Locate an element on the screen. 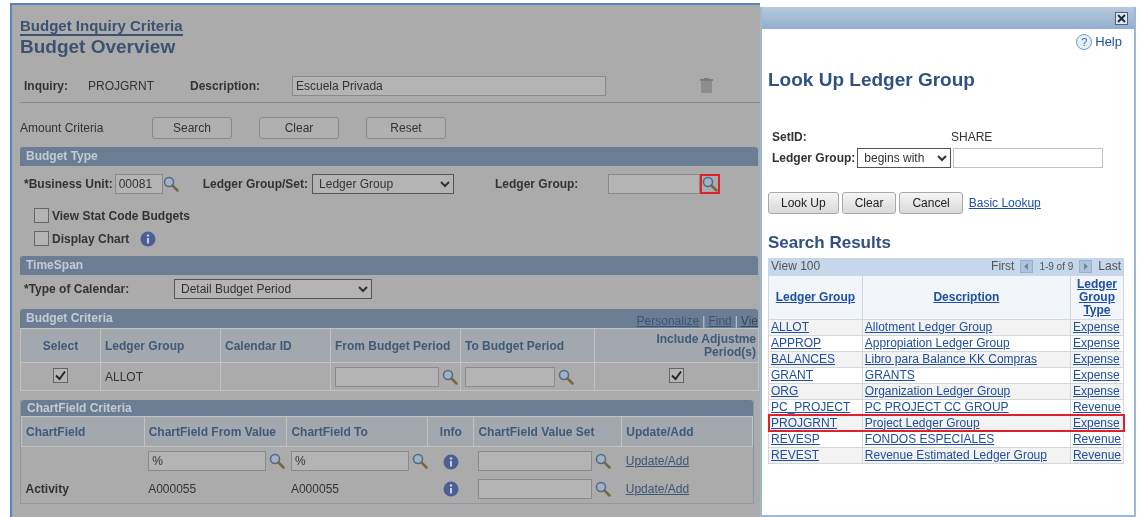  checkbox-label: View Stat Code Budgets is located at coordinates (121, 216).